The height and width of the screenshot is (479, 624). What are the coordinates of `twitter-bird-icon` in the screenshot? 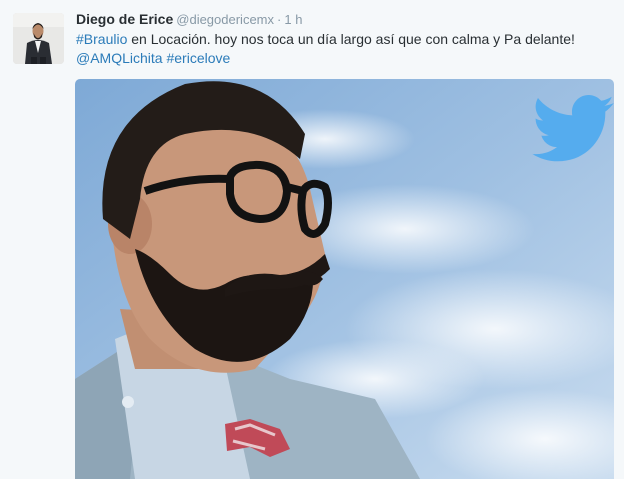 It's located at (573, 128).